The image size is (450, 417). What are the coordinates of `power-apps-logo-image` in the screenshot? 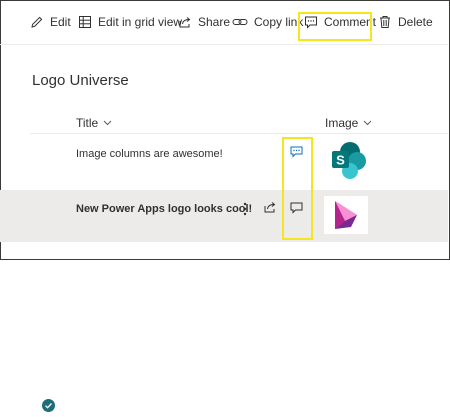 It's located at (346, 215).